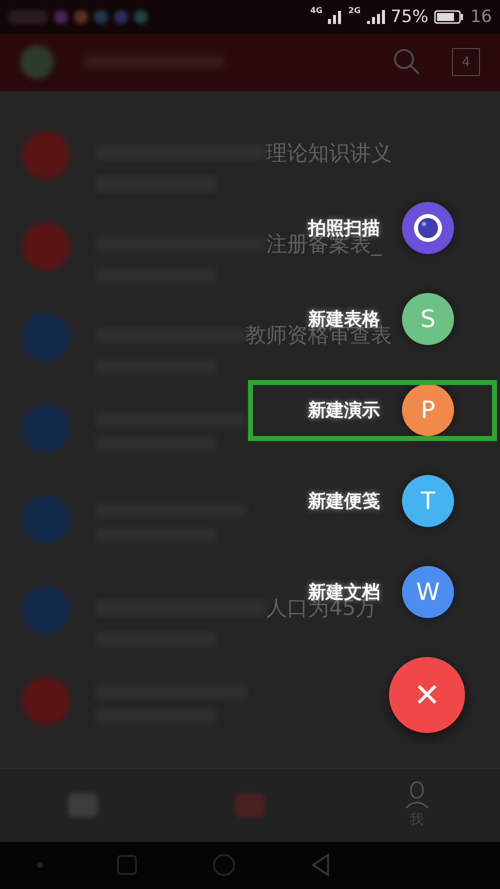 The width and height of the screenshot is (500, 889). I want to click on menu-action-button: S, so click(428, 318).